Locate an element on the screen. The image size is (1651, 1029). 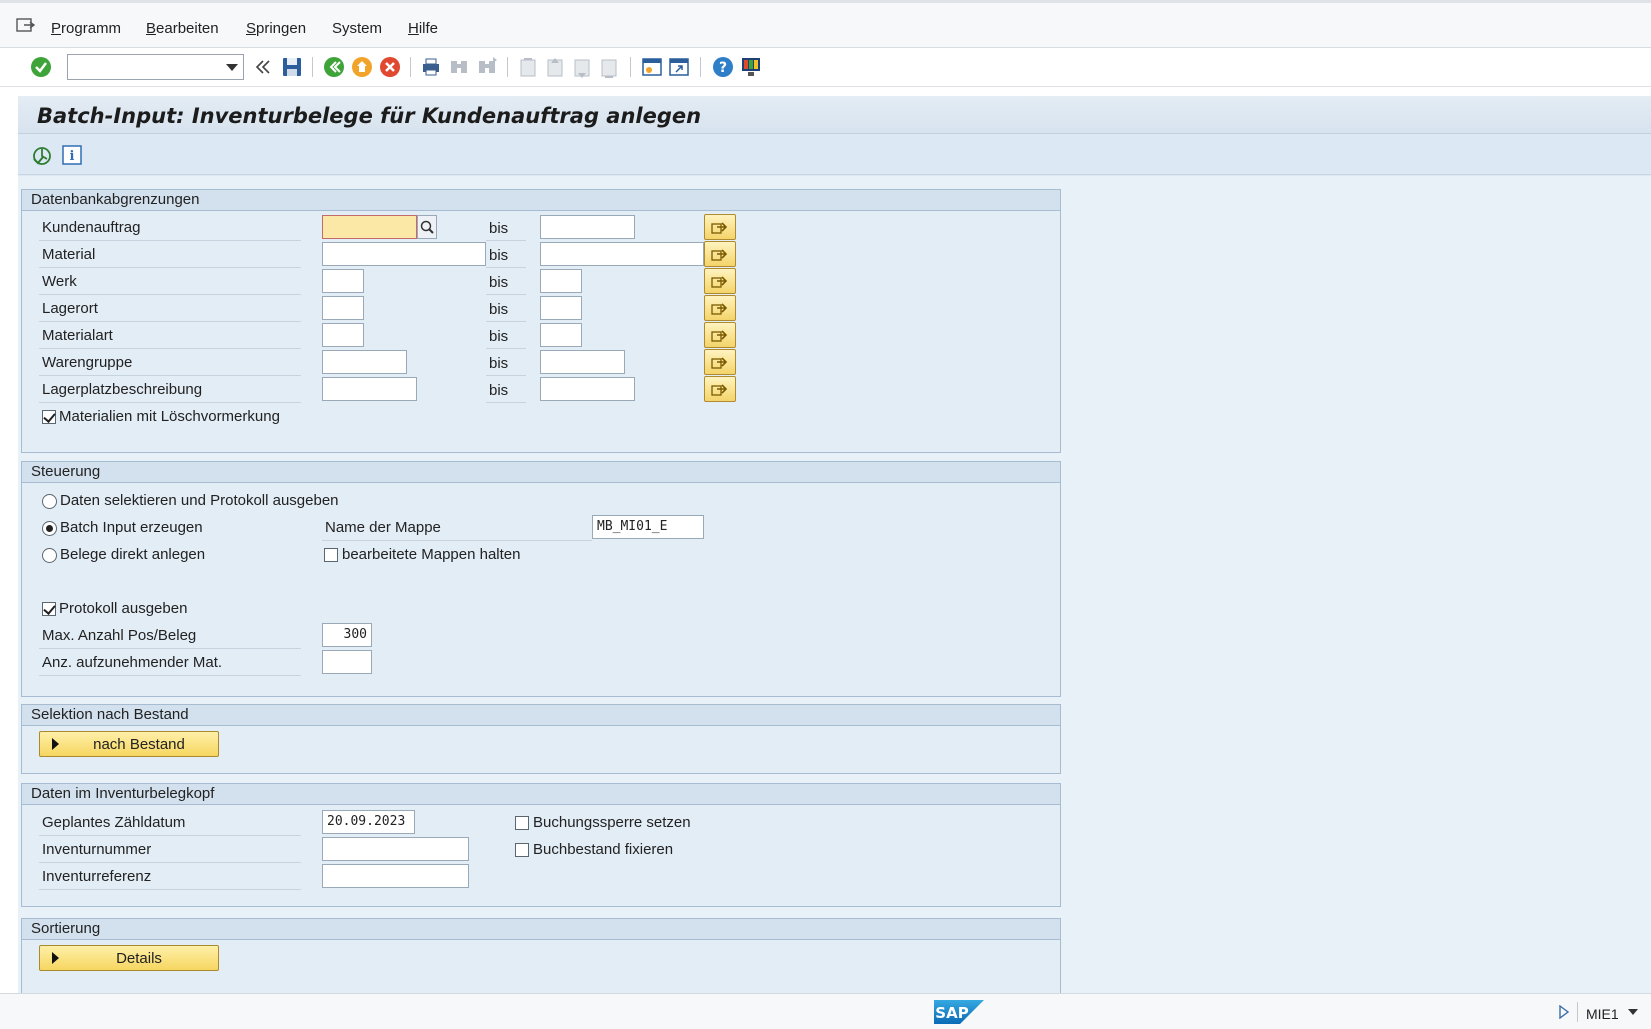
menu-bearbeiten: Bearbeiten is located at coordinates (182, 28).